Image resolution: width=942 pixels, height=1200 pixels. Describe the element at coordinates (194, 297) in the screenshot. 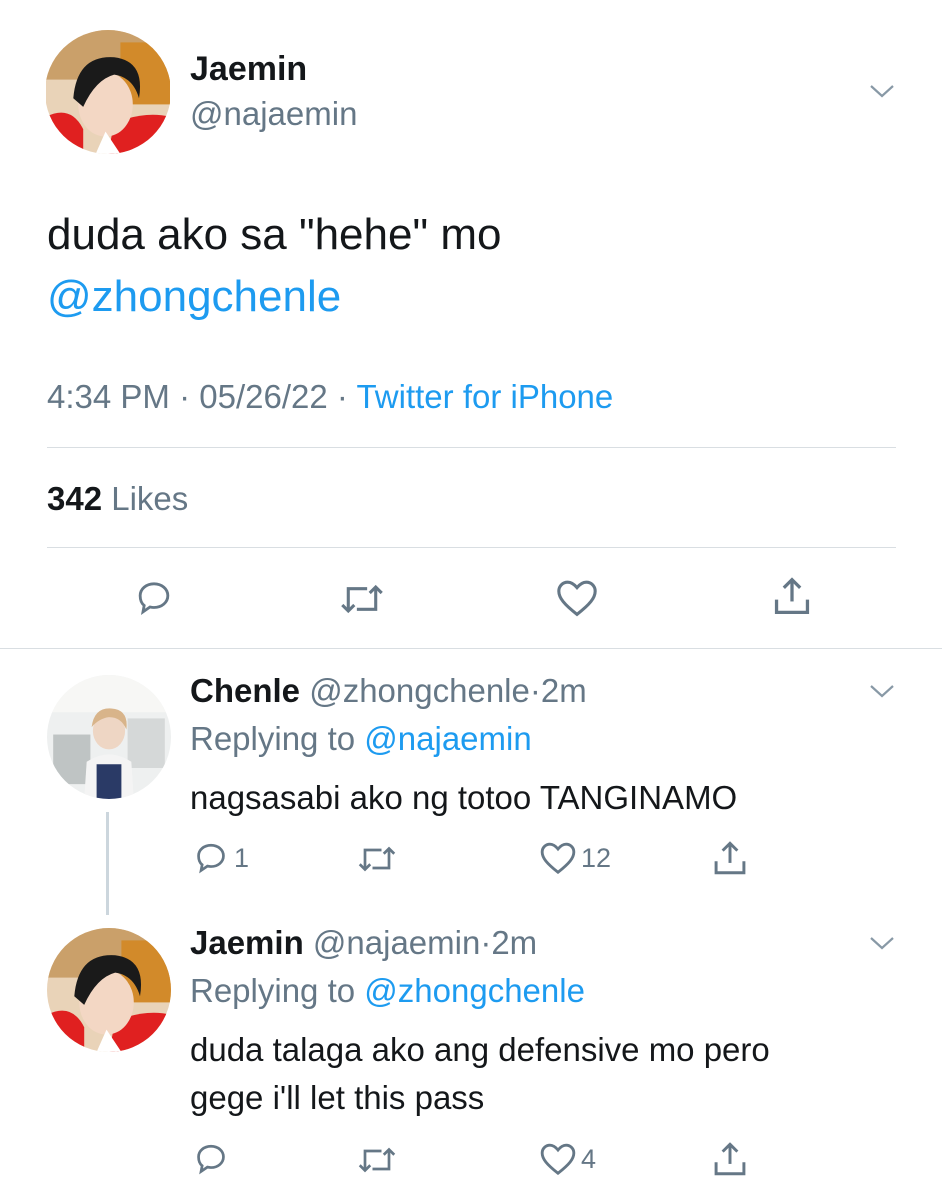

I see `tweet-mention-link: @zhongchenle` at that location.